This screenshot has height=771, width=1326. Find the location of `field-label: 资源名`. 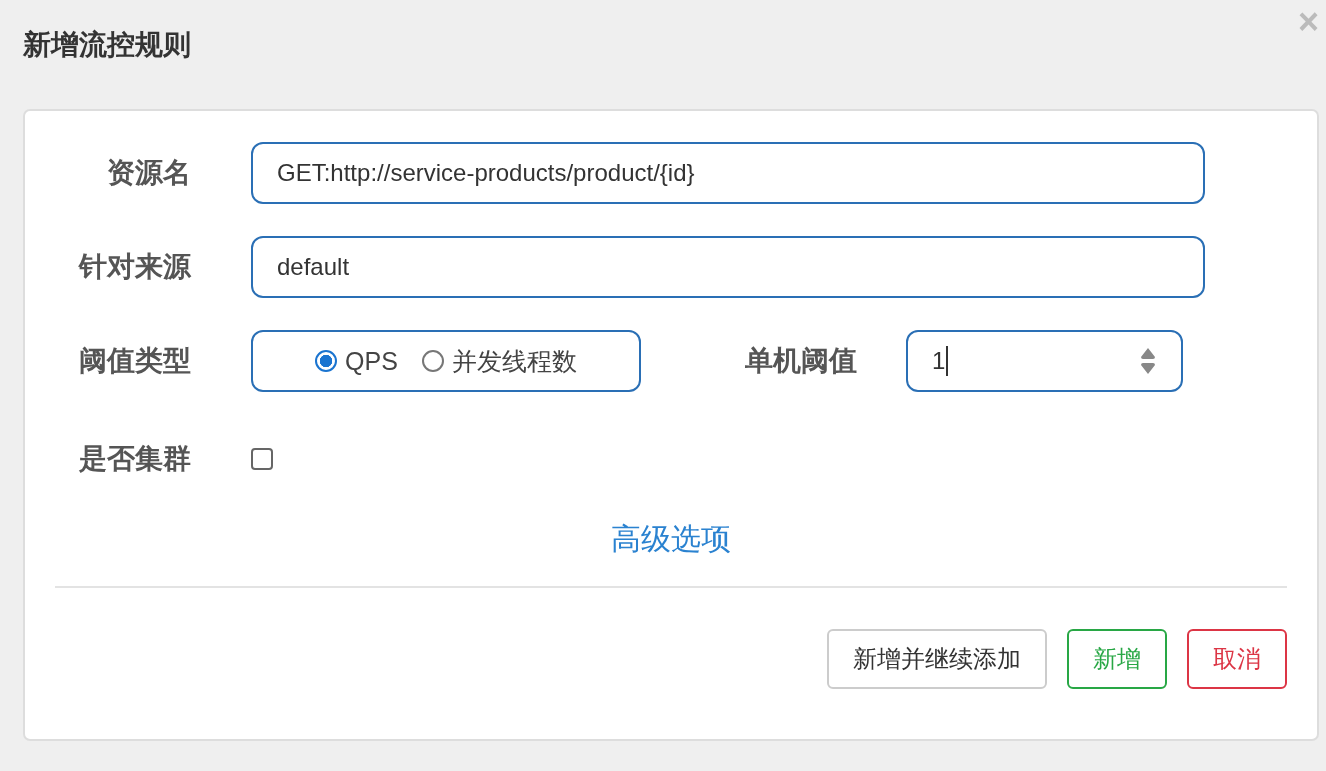

field-label: 资源名 is located at coordinates (148, 173).